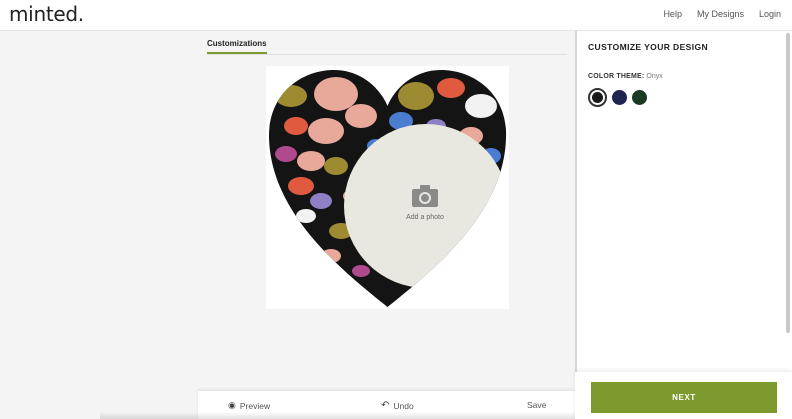  I want to click on swatch-navy, so click(619, 97).